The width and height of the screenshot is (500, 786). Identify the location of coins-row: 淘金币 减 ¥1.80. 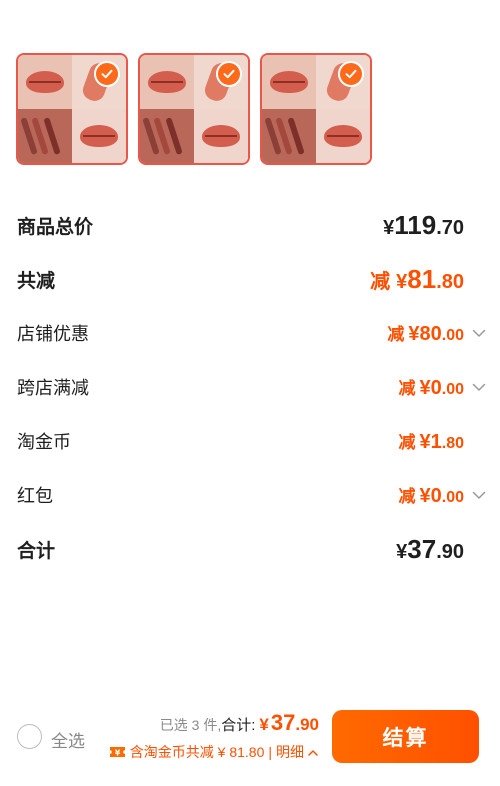
(240, 441).